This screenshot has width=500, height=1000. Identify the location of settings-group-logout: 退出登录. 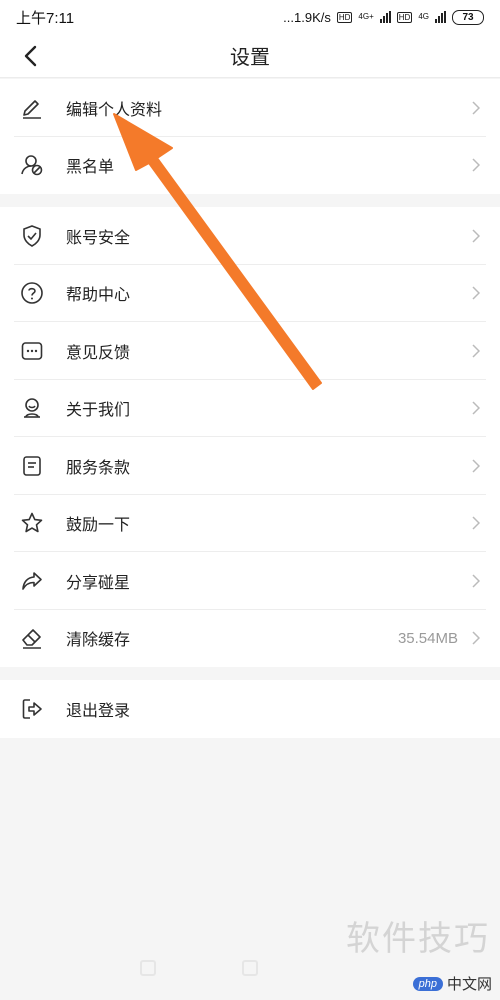
(250, 709).